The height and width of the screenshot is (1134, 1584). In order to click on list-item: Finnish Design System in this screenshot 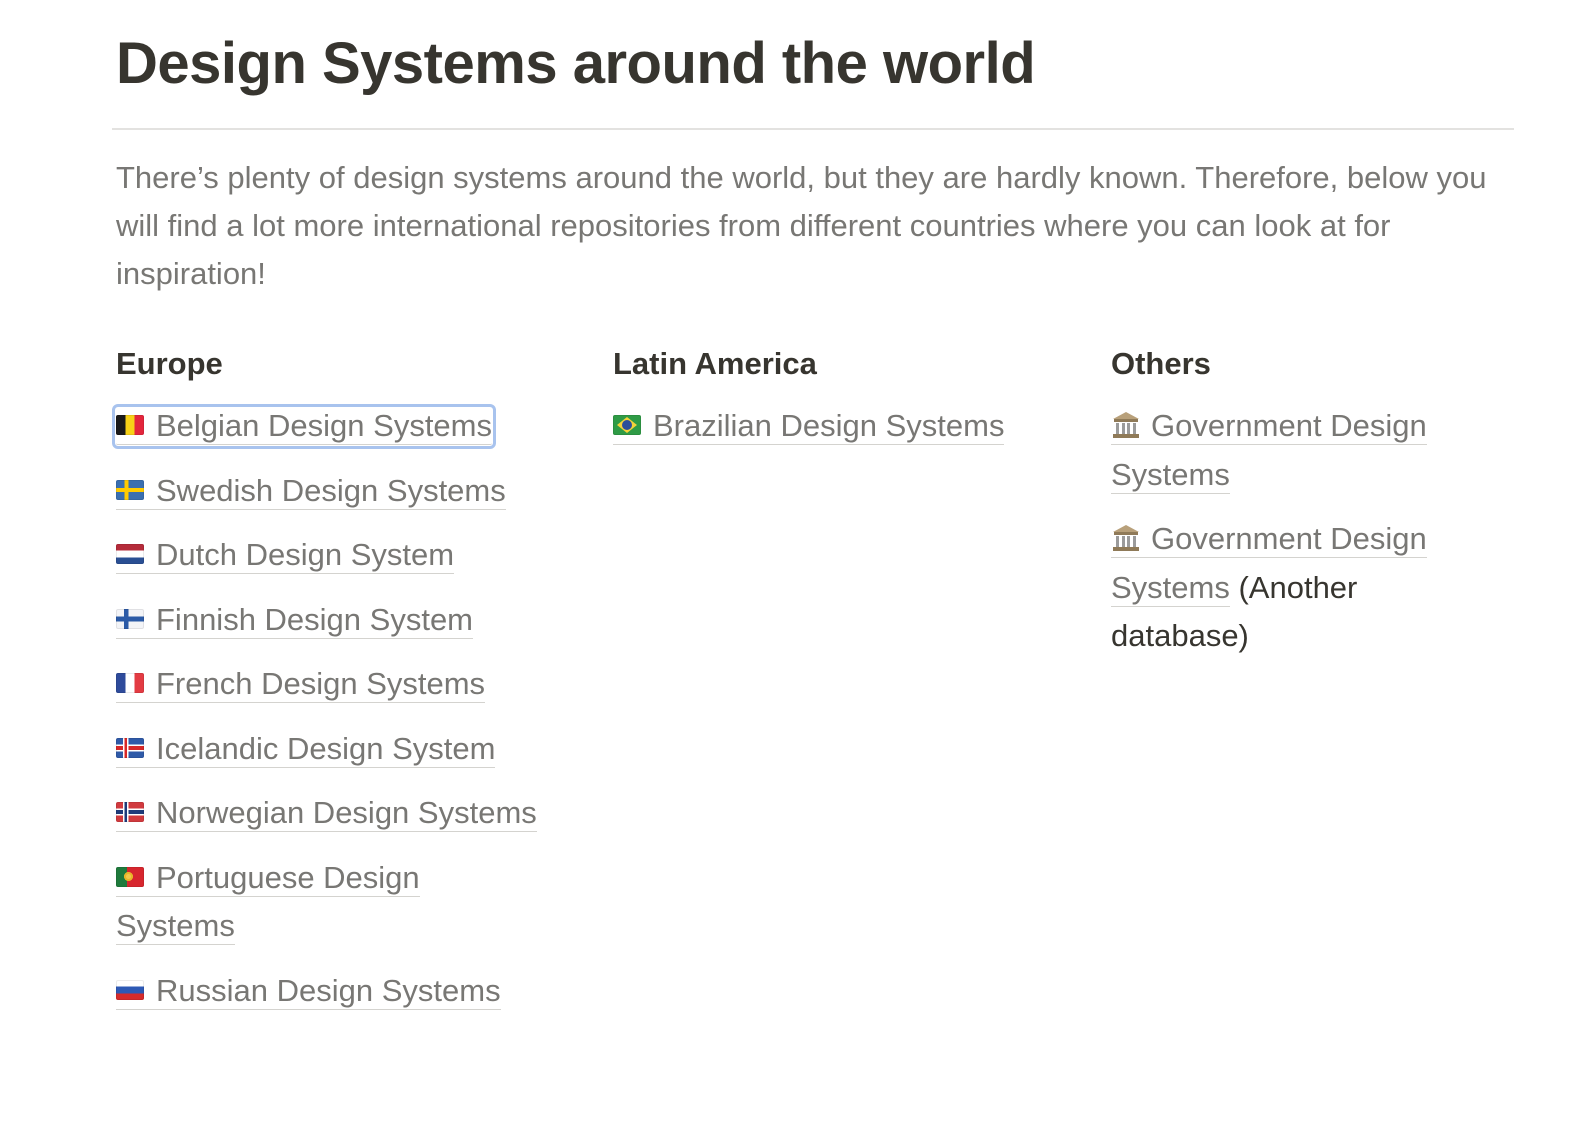, I will do `click(331, 620)`.